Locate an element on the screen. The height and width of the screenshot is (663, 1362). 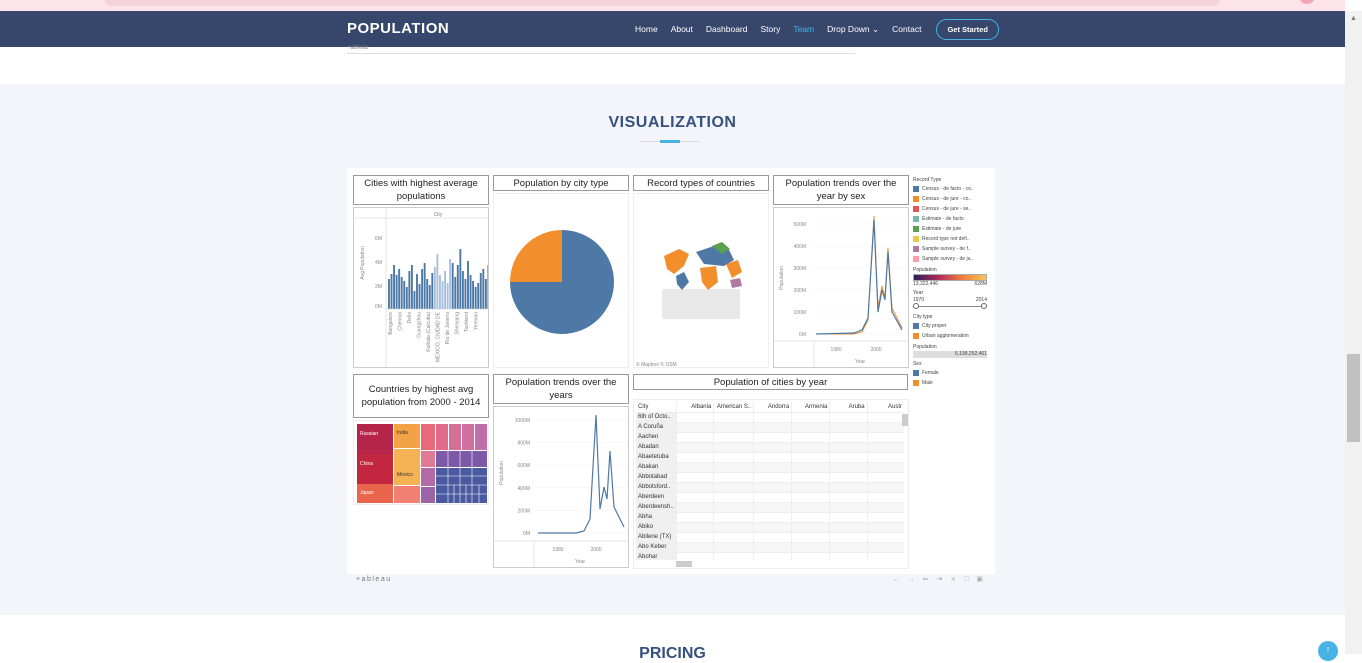
pie-chart-panel is located at coordinates (561, 280).